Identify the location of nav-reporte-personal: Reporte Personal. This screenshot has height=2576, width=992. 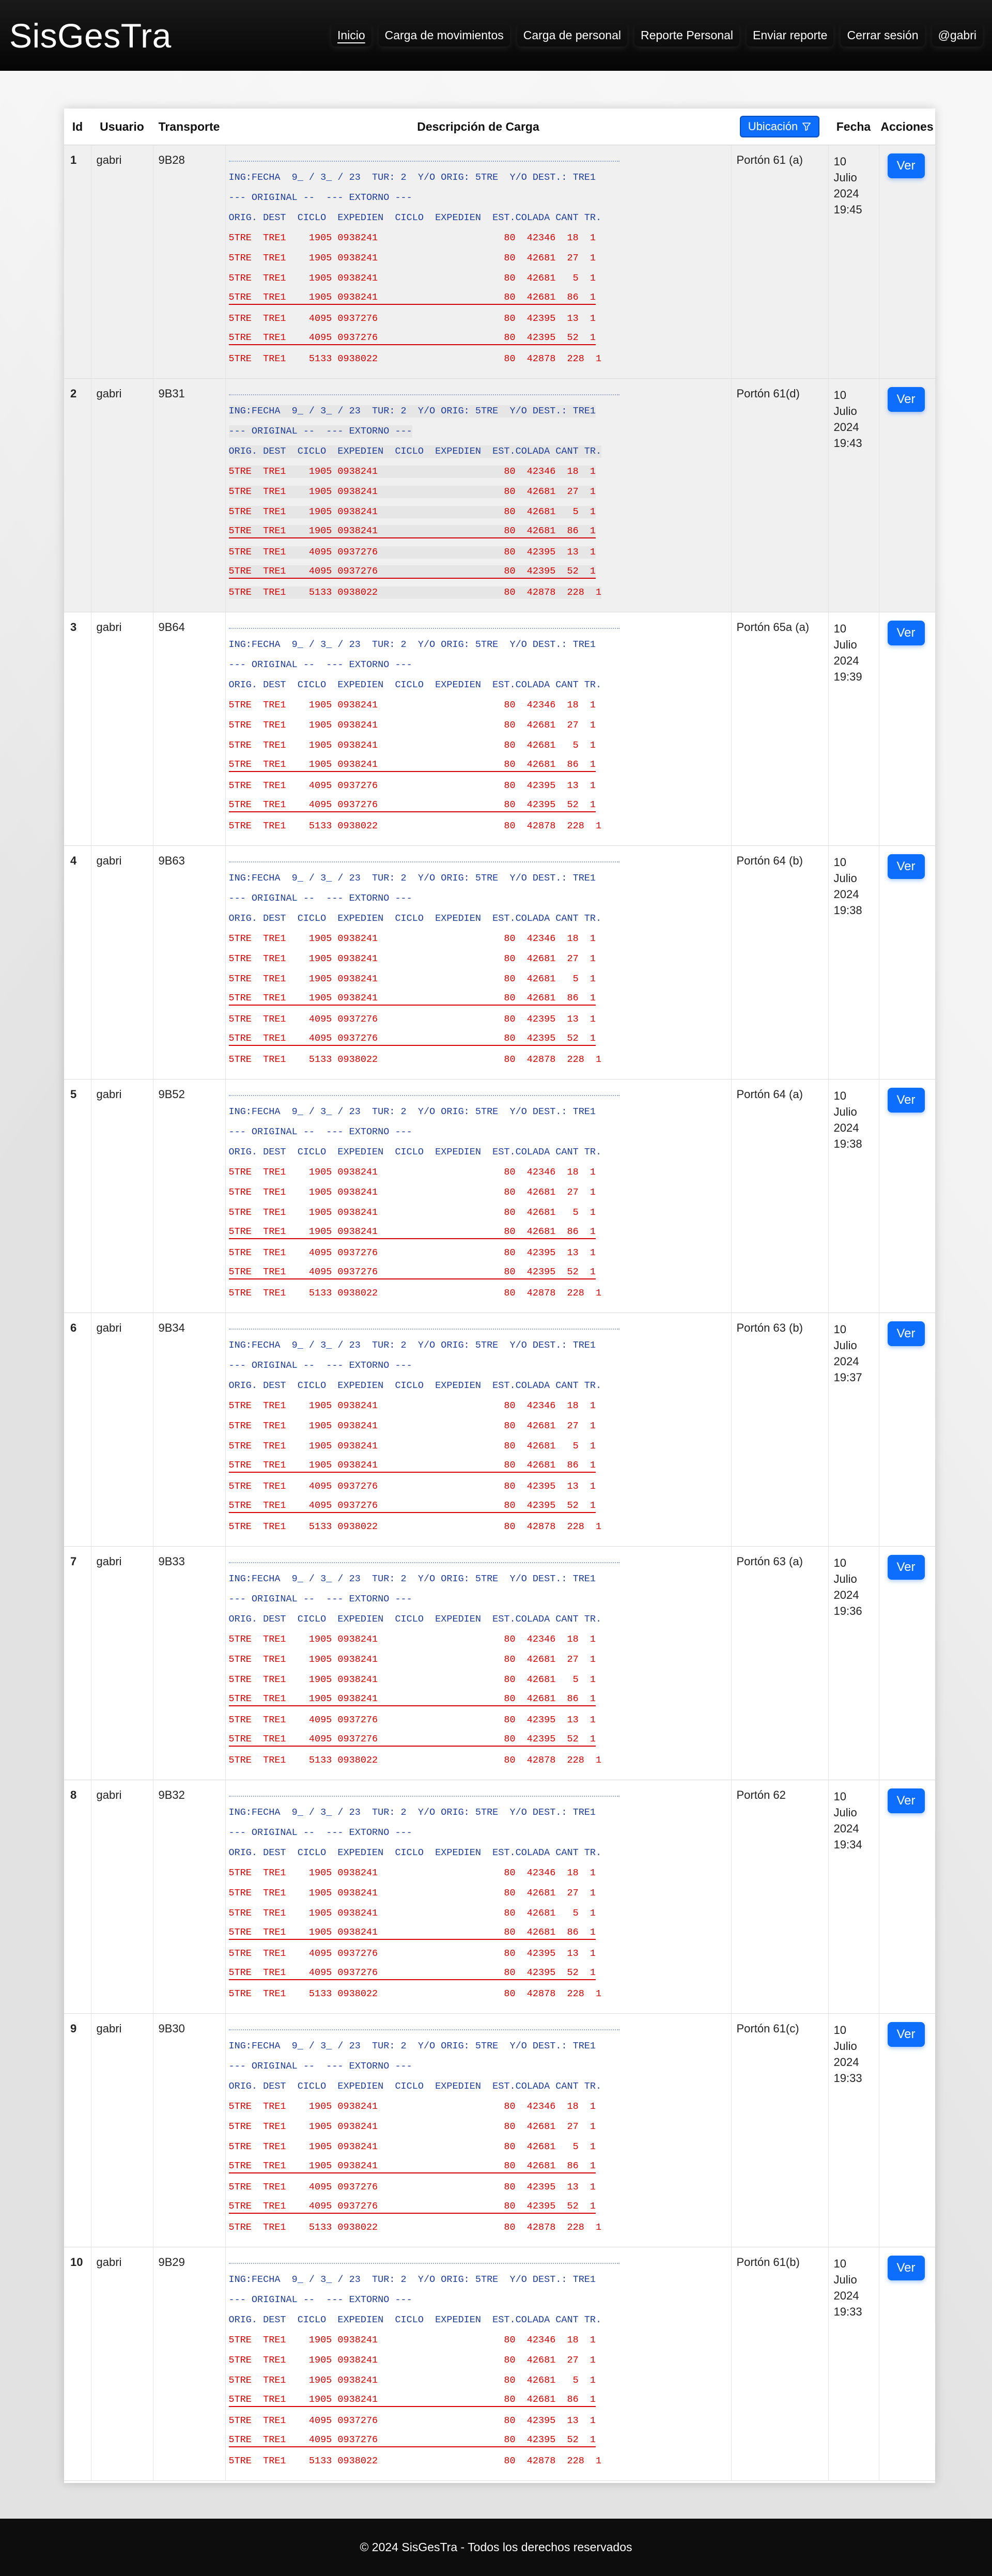
(687, 35).